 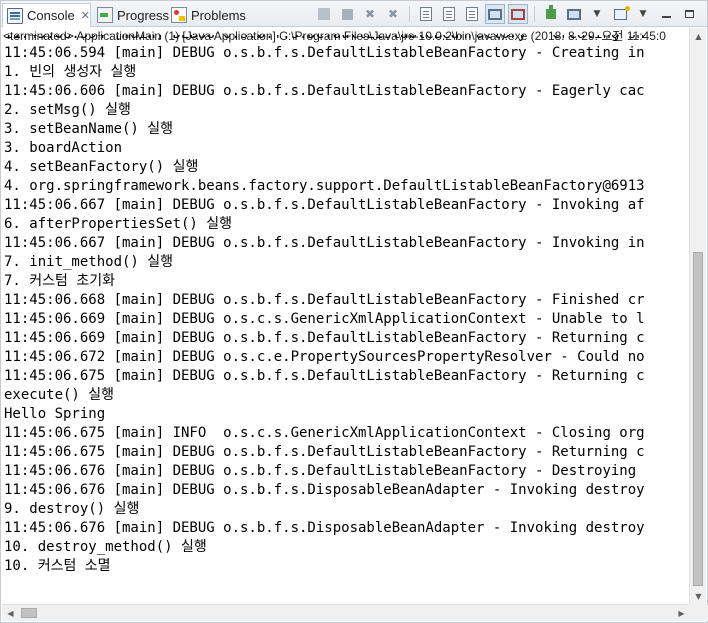 I want to click on console-icon, so click(x=15, y=15).